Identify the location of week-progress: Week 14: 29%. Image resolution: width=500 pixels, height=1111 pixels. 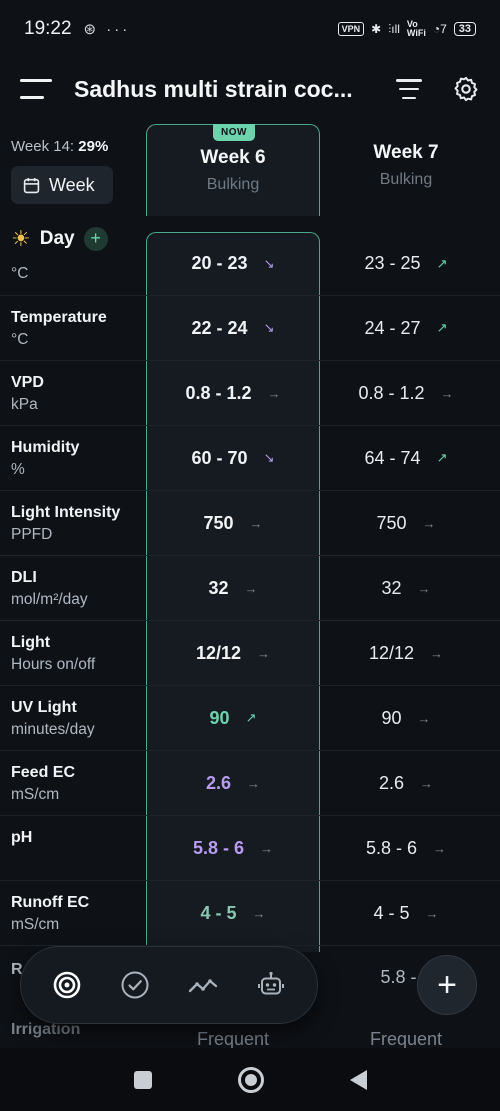
(60, 146).